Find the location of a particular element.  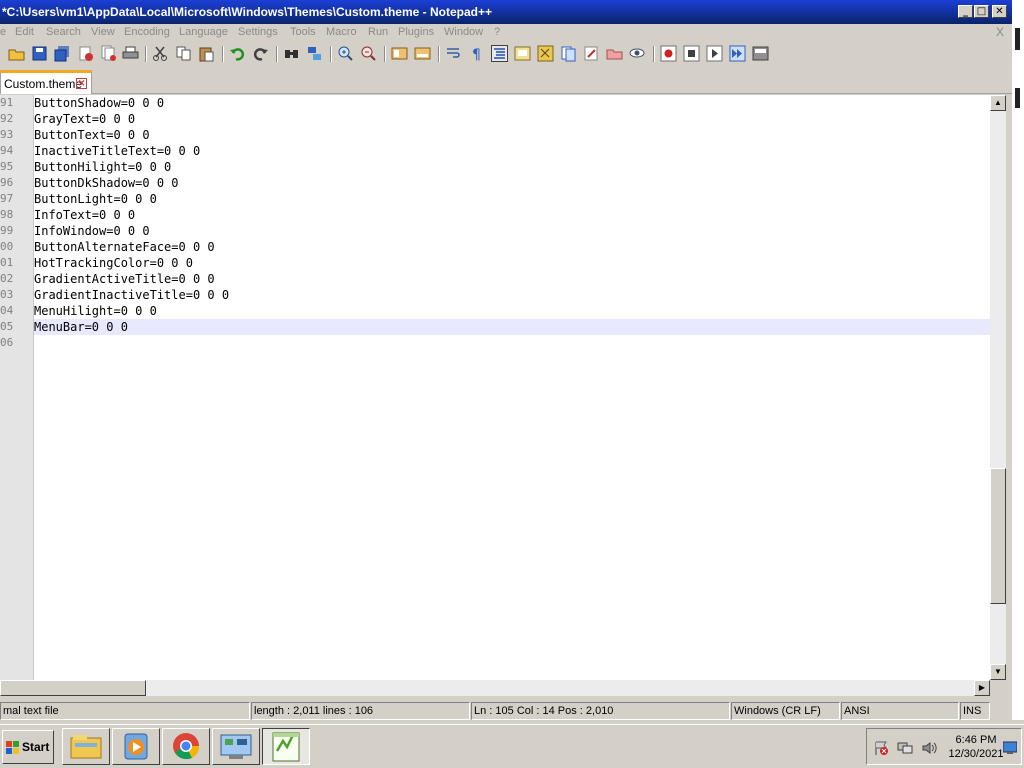

menu-view: View is located at coordinates (103, 32).